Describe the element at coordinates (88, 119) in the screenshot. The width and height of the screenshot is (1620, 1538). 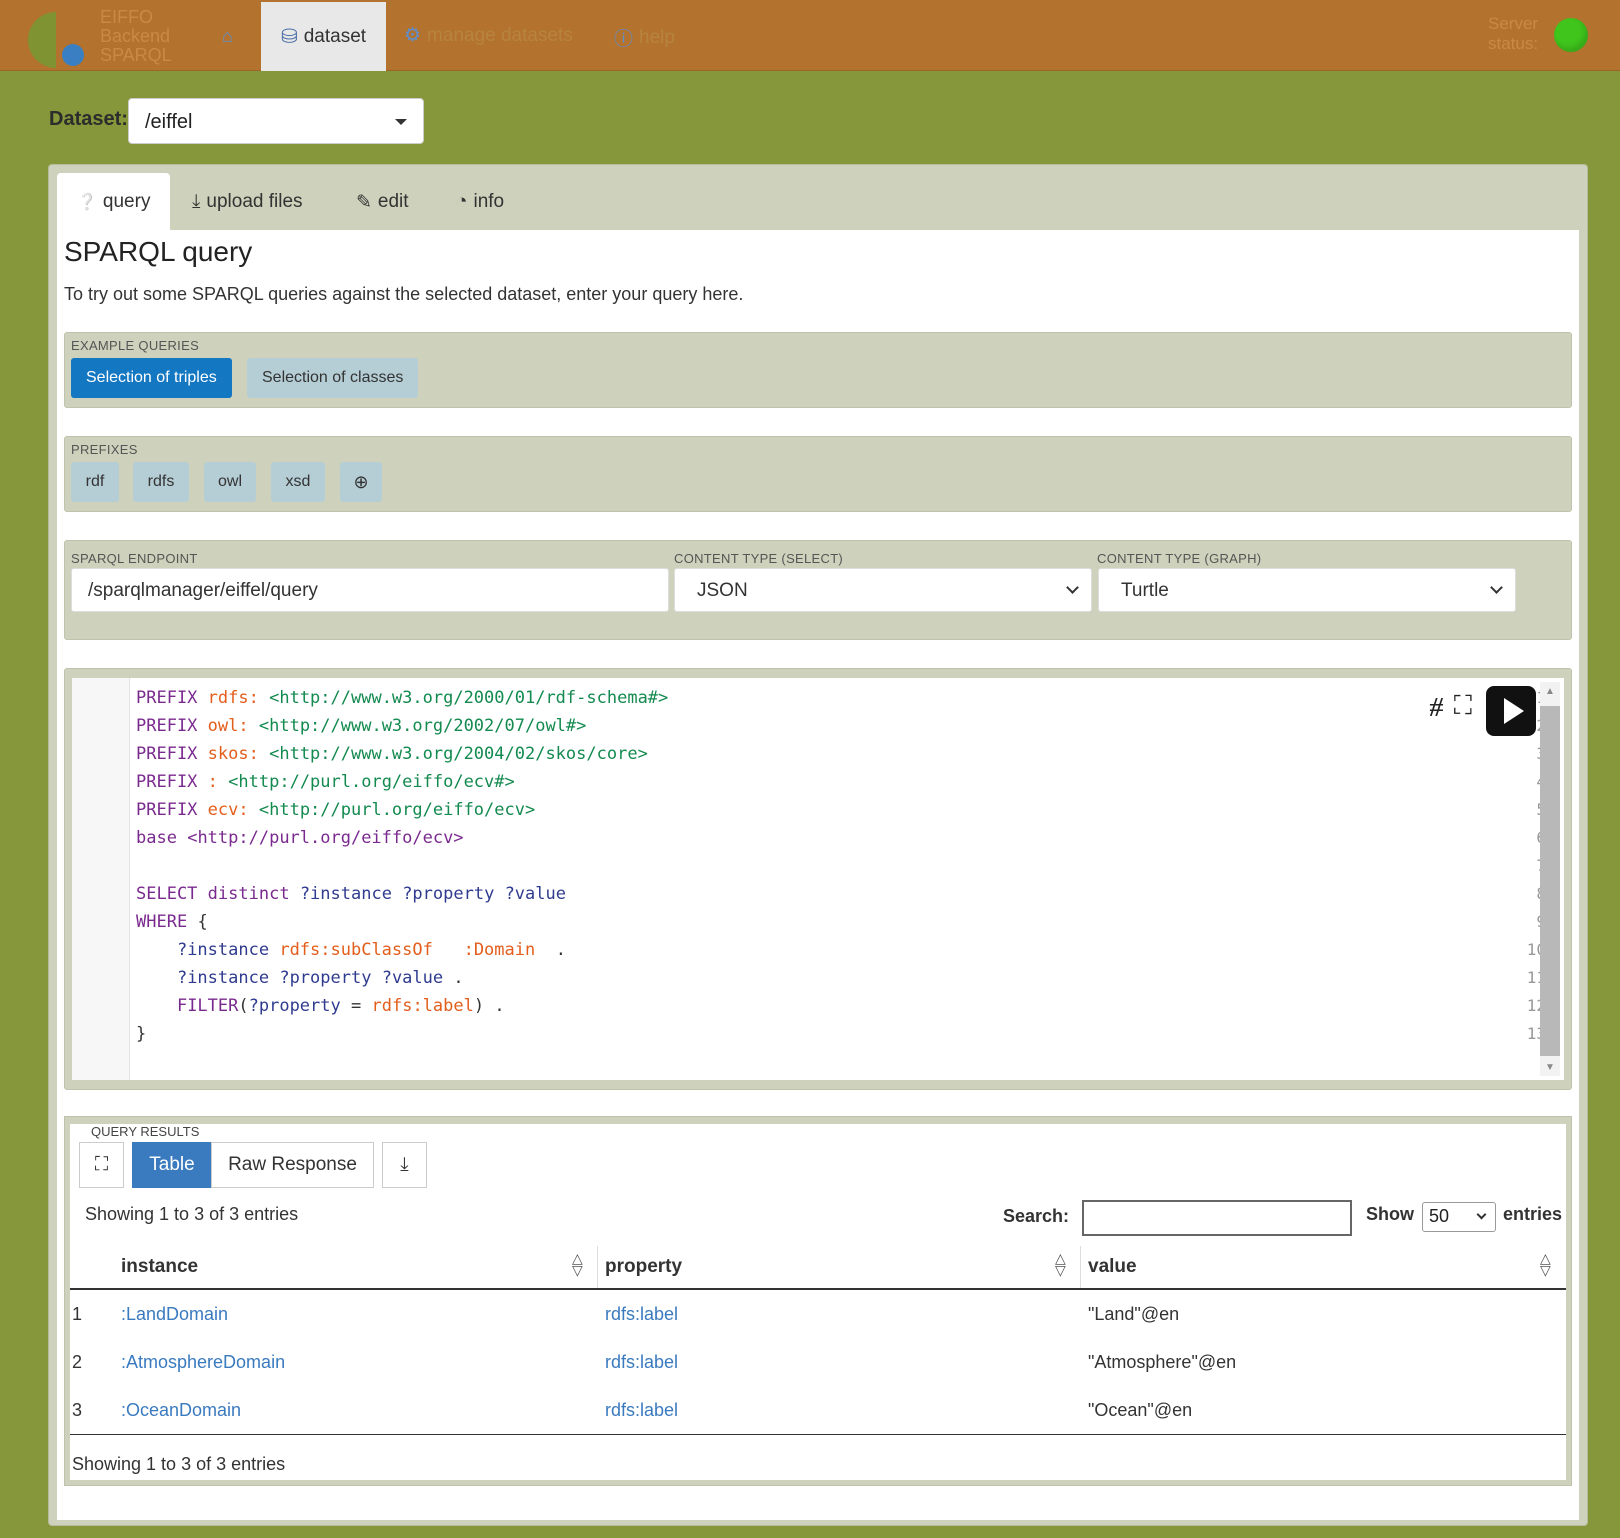
I see `dataset-label: Dataset:` at that location.